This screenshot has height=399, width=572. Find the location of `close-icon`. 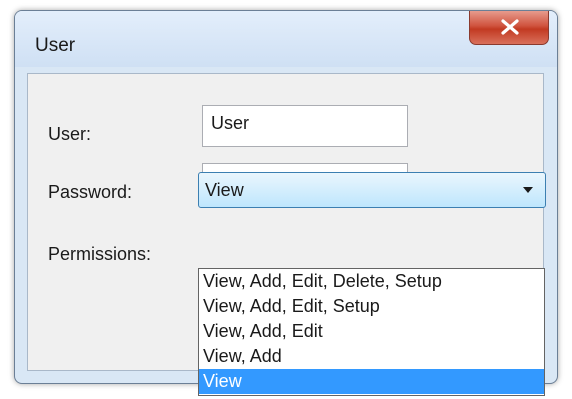

close-icon is located at coordinates (510, 27).